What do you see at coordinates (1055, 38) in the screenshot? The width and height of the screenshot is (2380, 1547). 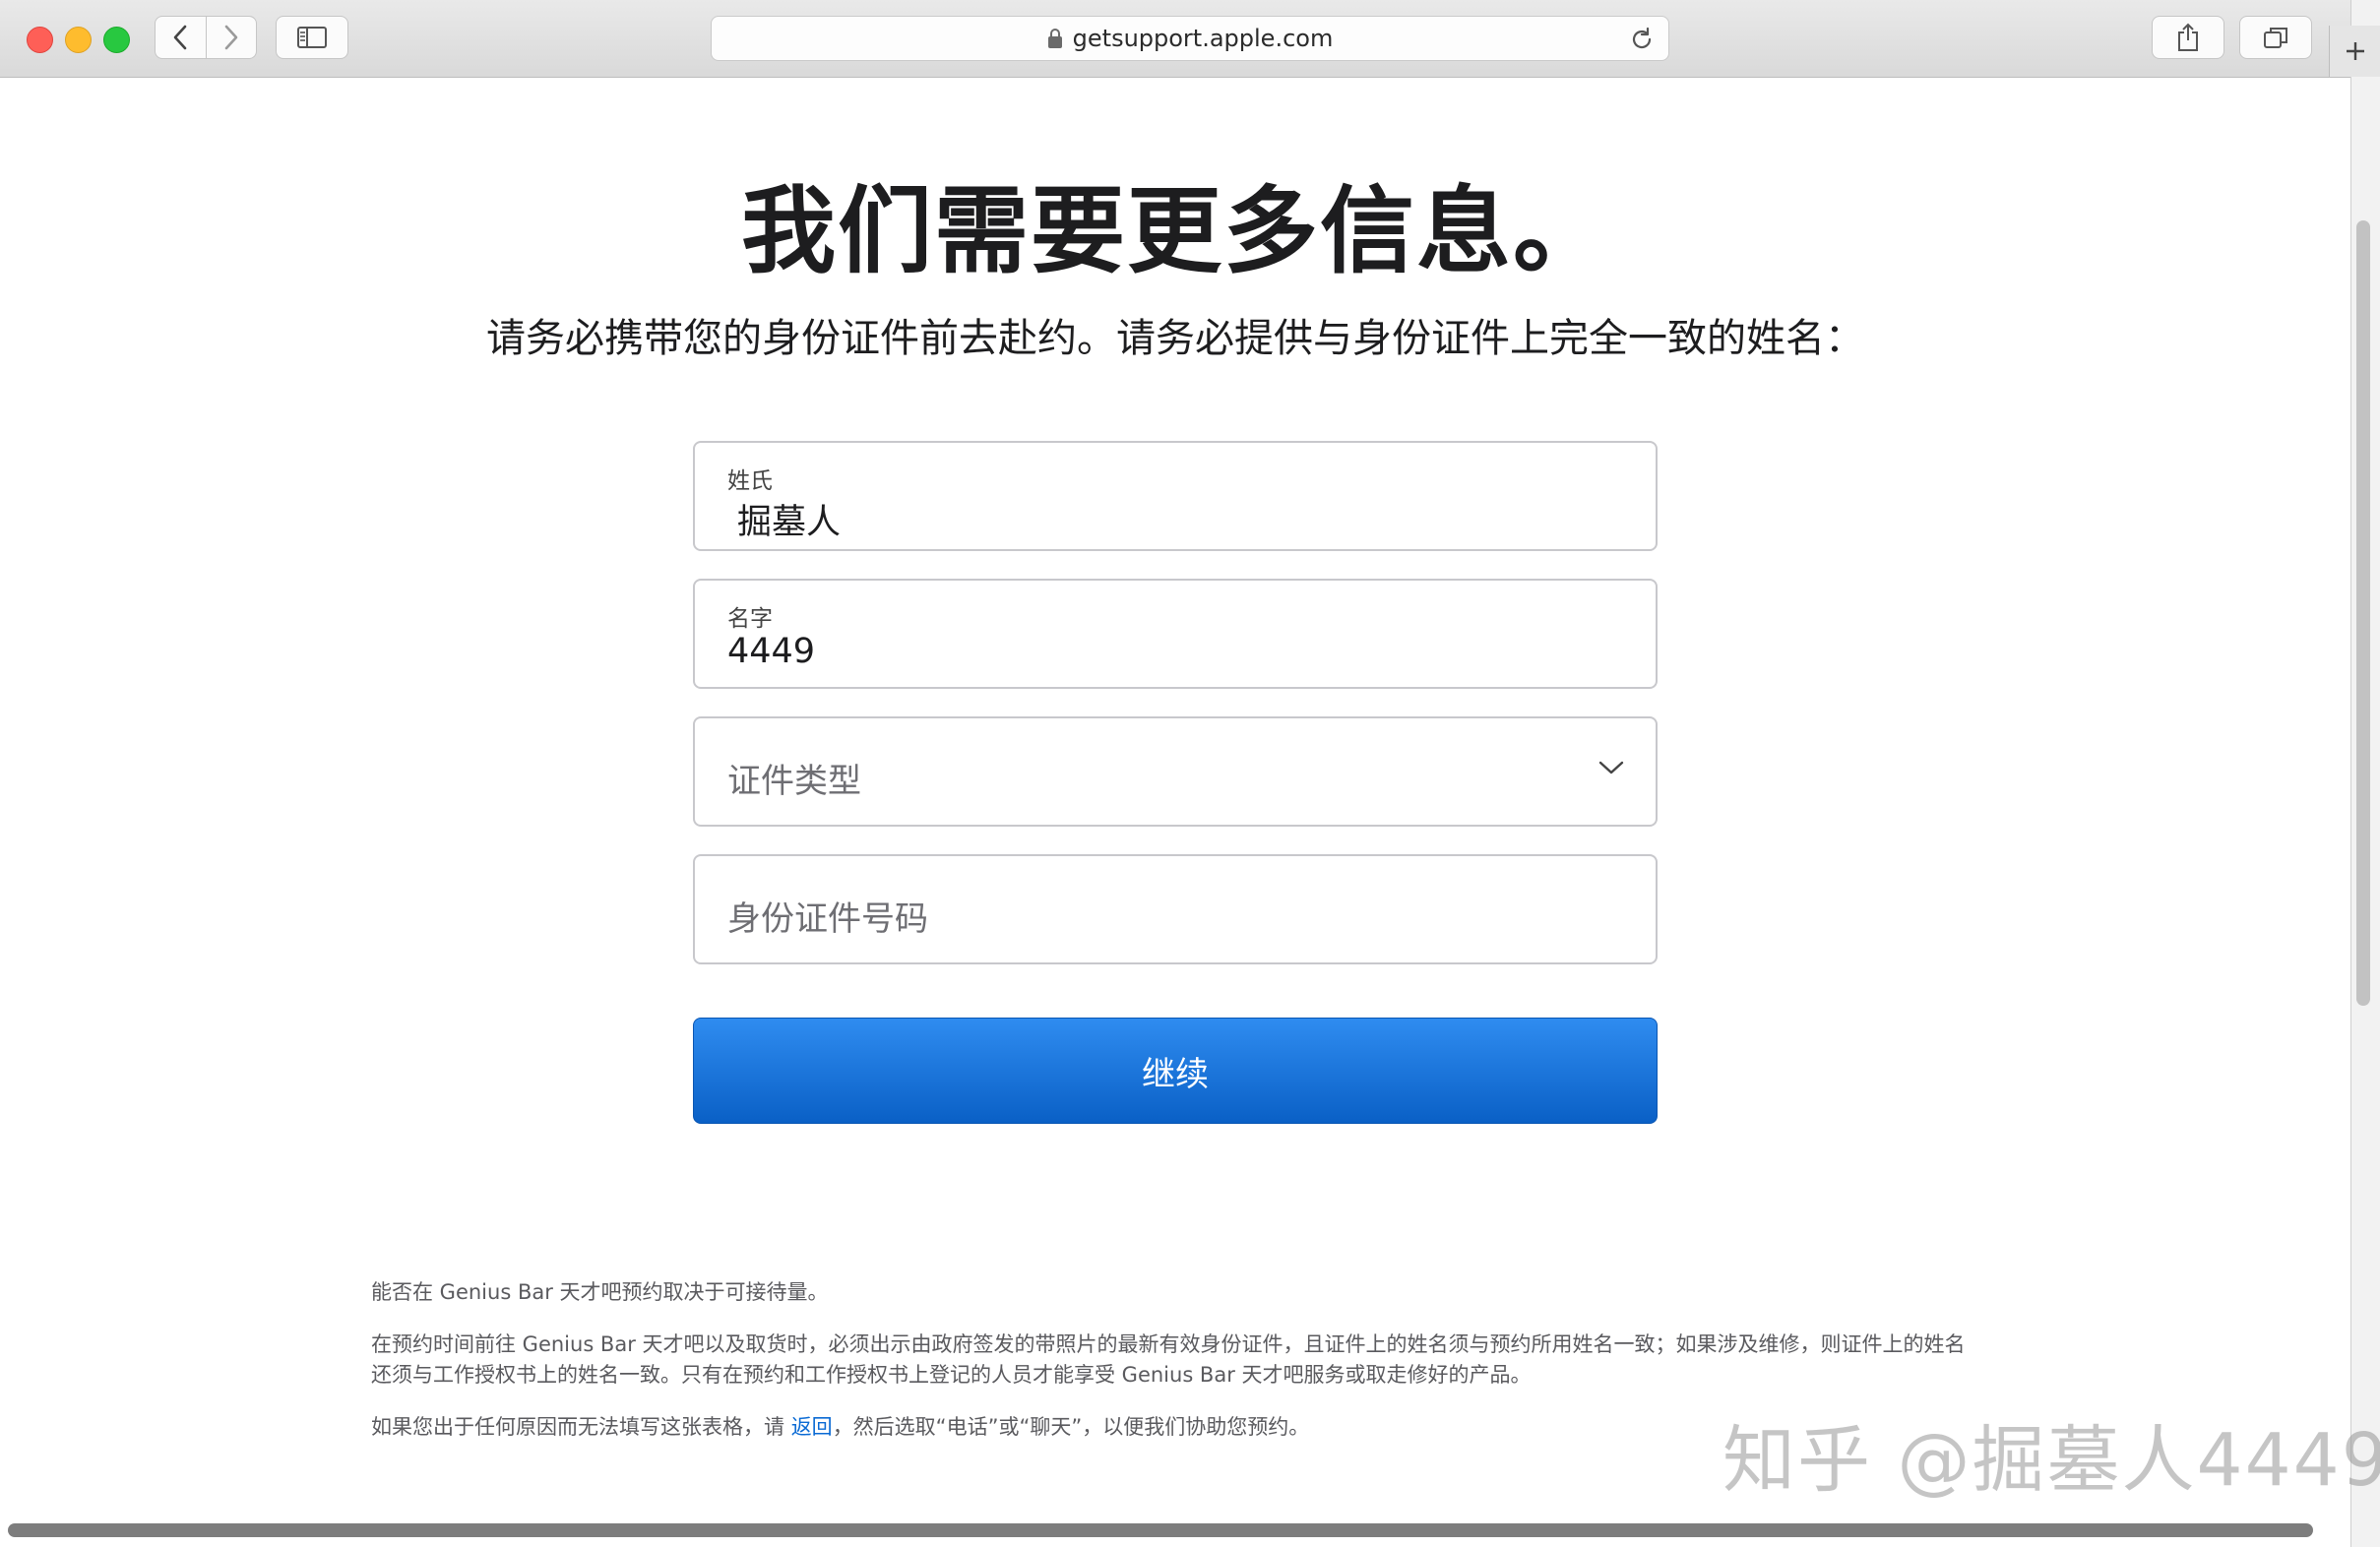 I see `lock-icon` at bounding box center [1055, 38].